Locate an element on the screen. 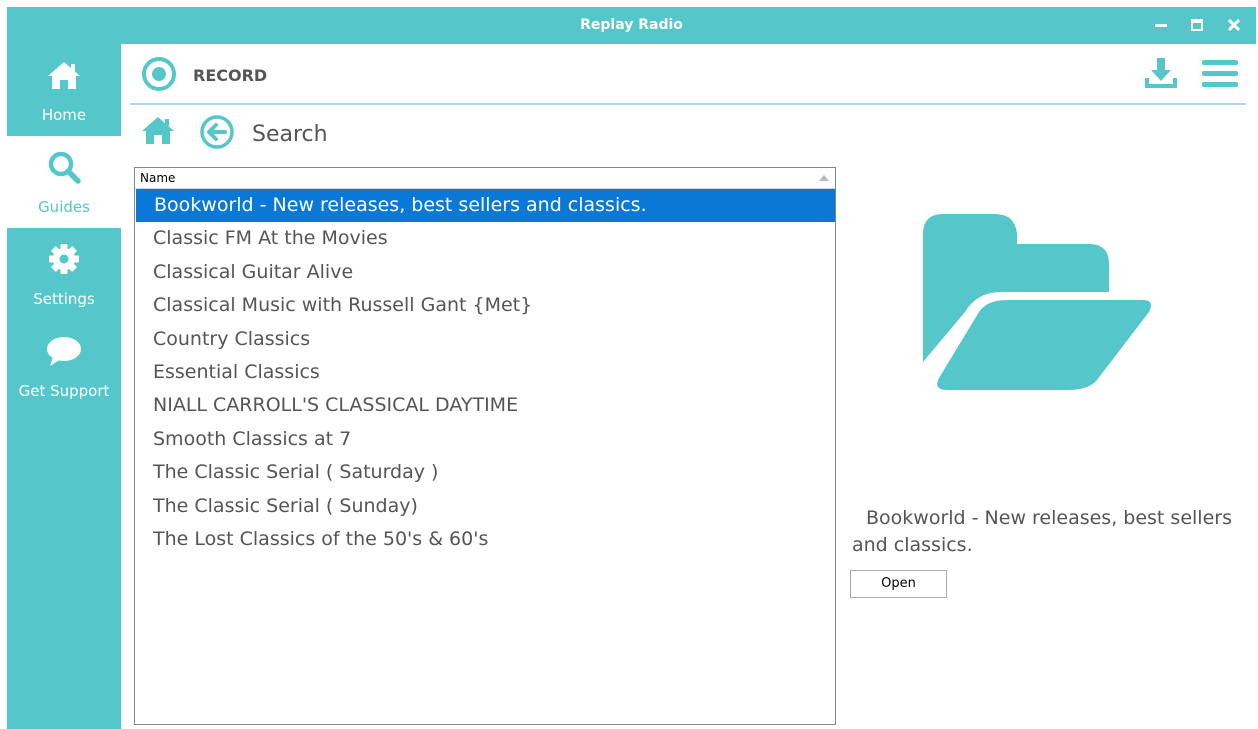 The height and width of the screenshot is (729, 1258). sidebar-item-home: Home is located at coordinates (64, 90).